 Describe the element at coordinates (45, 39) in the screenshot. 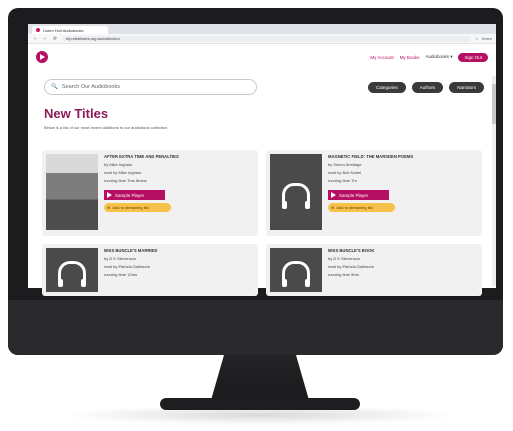

I see `forward-icon: ›` at that location.